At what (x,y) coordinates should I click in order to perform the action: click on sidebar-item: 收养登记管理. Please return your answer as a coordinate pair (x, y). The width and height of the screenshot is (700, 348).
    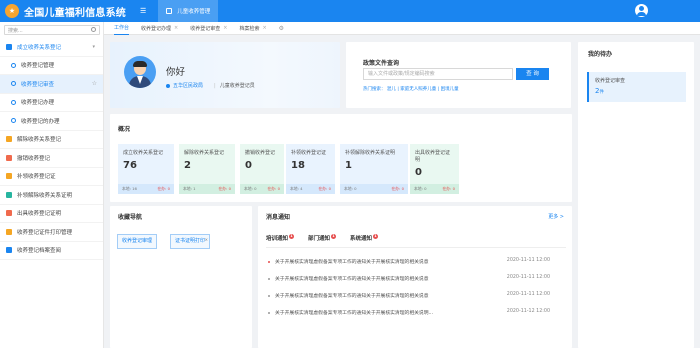
    Looking at the image, I should click on (51, 66).